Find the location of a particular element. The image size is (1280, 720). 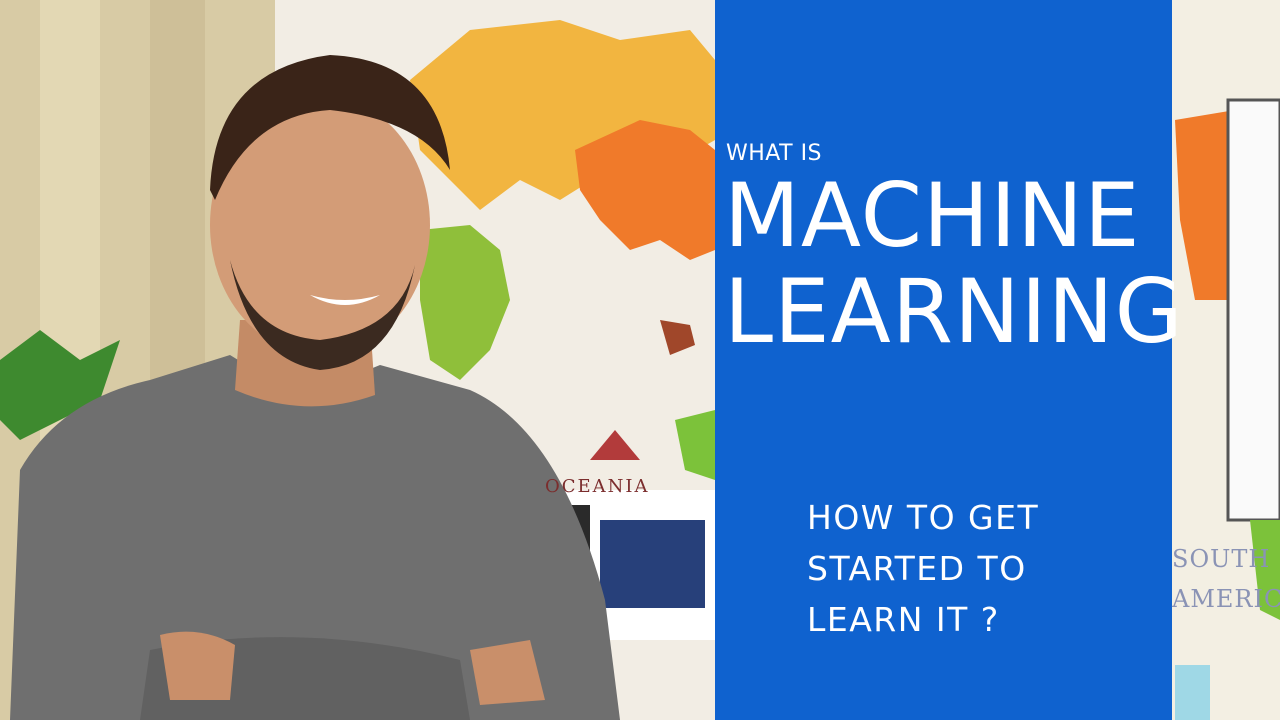

subtitle-line: STARTED TO is located at coordinates (917, 568).